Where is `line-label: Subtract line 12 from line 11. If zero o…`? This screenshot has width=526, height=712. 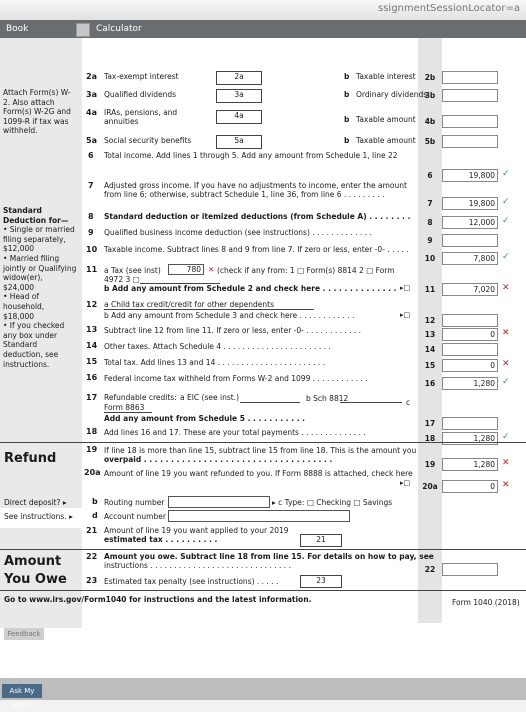
line-label: Subtract line 12 from line 11. If zero o… is located at coordinates (233, 330).